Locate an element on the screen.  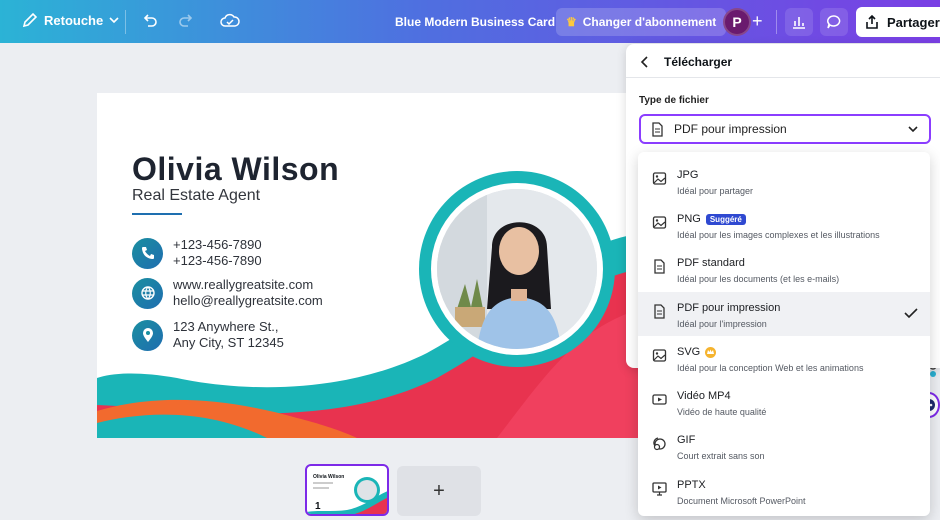
file-type-option-pptx: PPTX Document Microsoft PowerPoint is located at coordinates (784, 491).